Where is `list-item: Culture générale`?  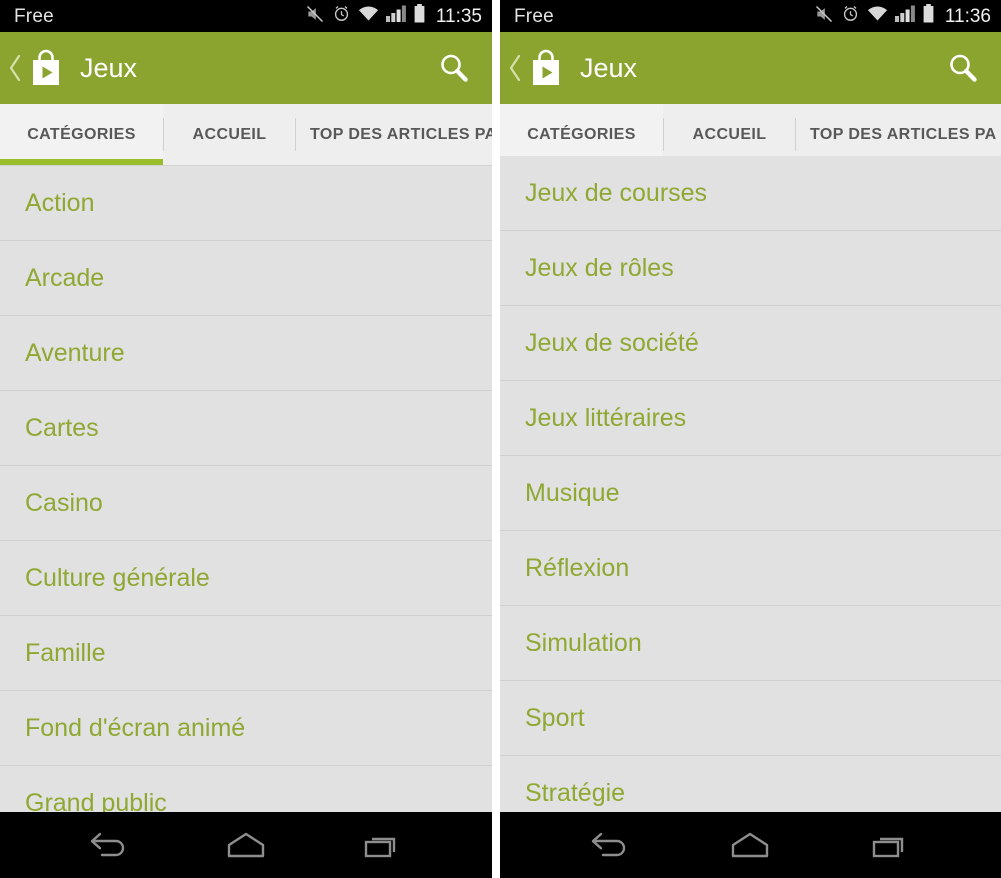
list-item: Culture générale is located at coordinates (246, 578).